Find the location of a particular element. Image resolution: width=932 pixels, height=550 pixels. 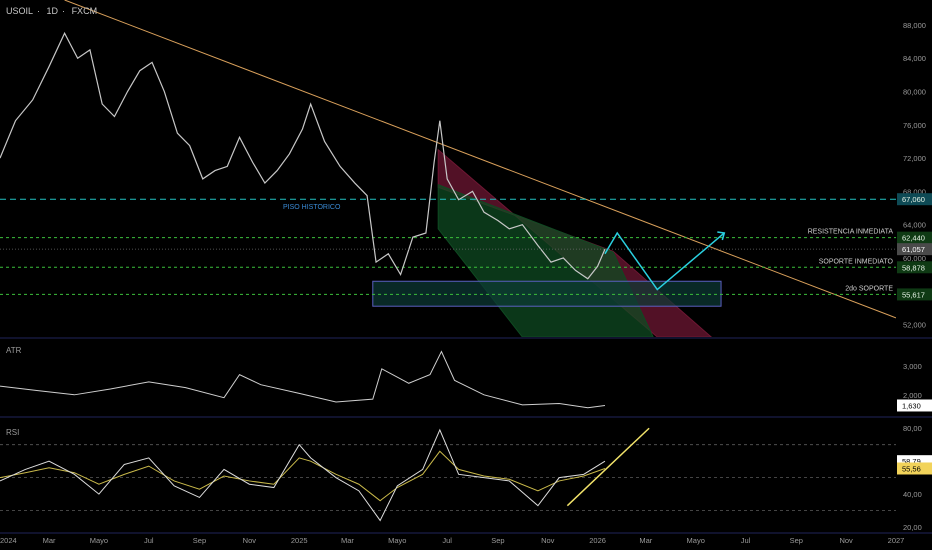

timeframe-label: 1D is located at coordinates (52, 11).